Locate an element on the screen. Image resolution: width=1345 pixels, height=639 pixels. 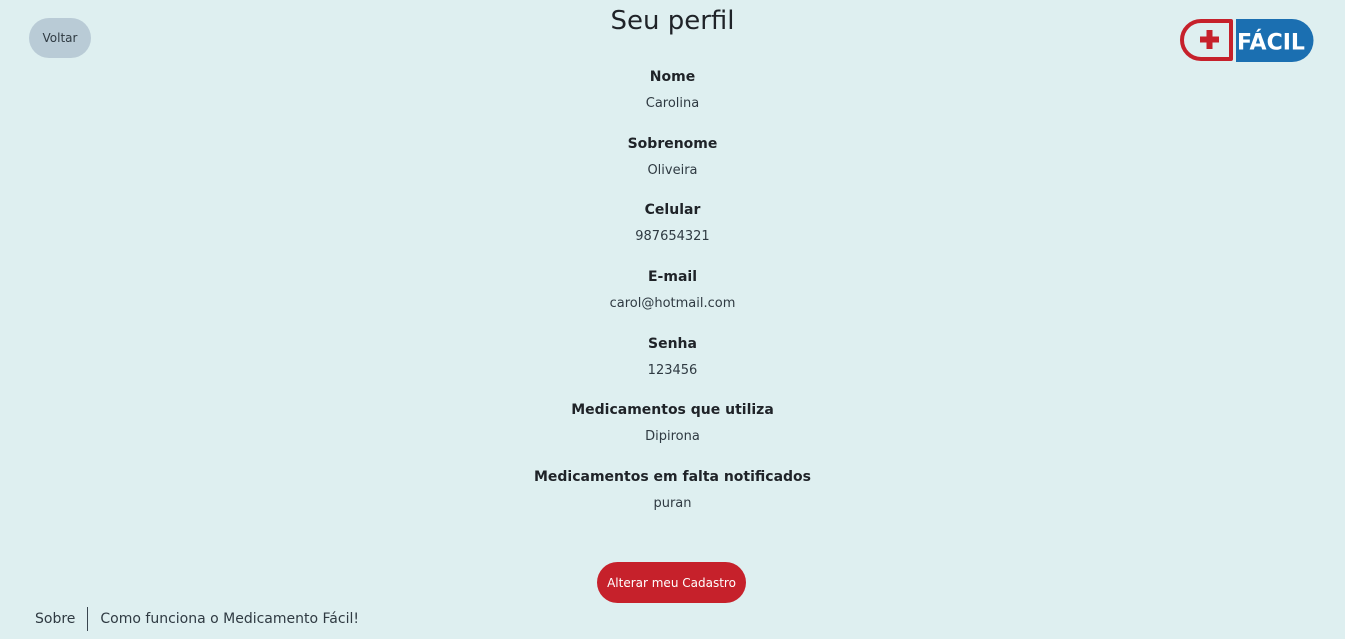
field-label: E-mail is located at coordinates (672, 277).